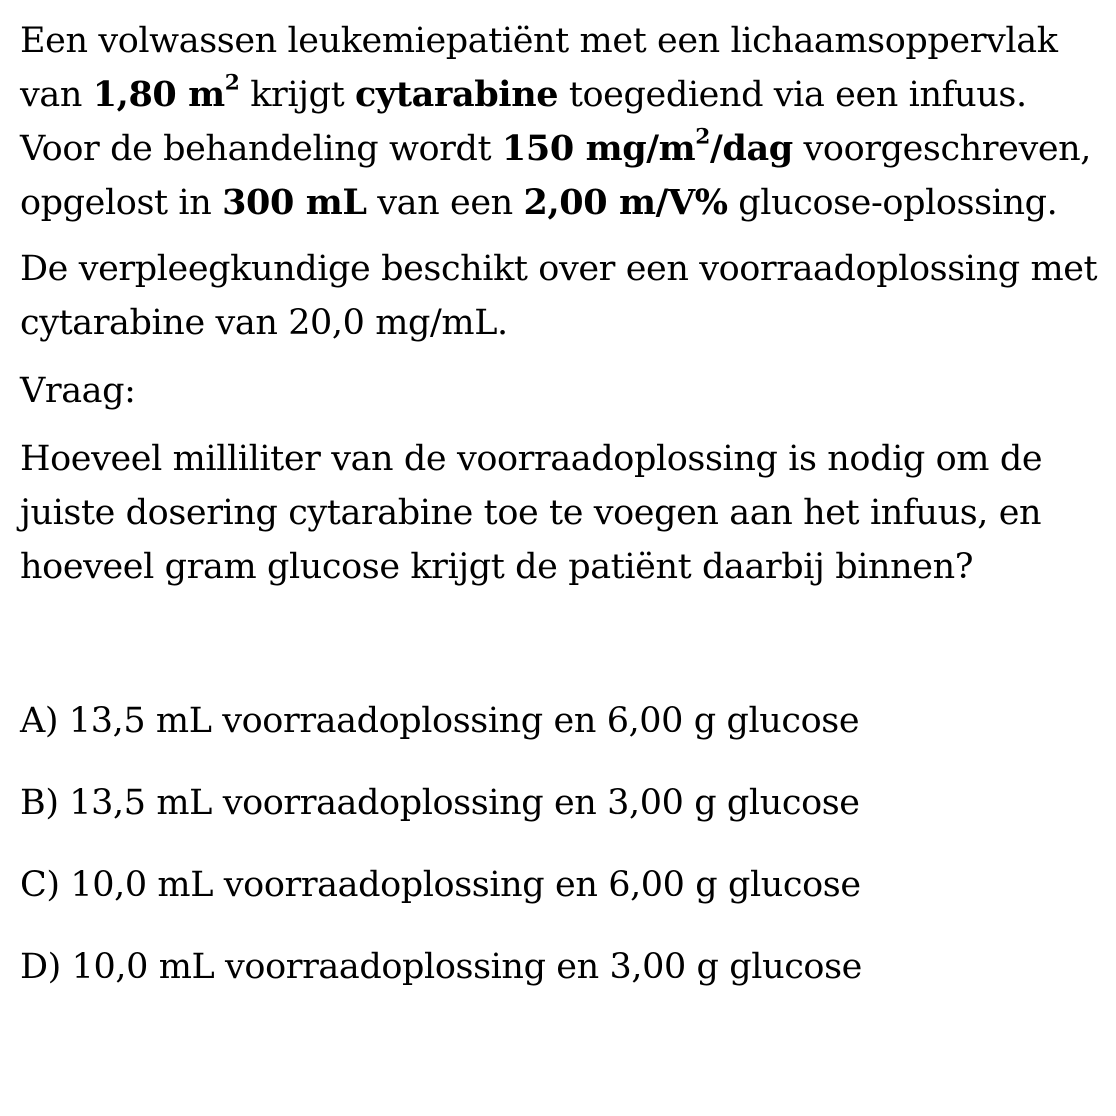  Describe the element at coordinates (445, 203) in the screenshot. I see `intro-text-5: van een` at that location.